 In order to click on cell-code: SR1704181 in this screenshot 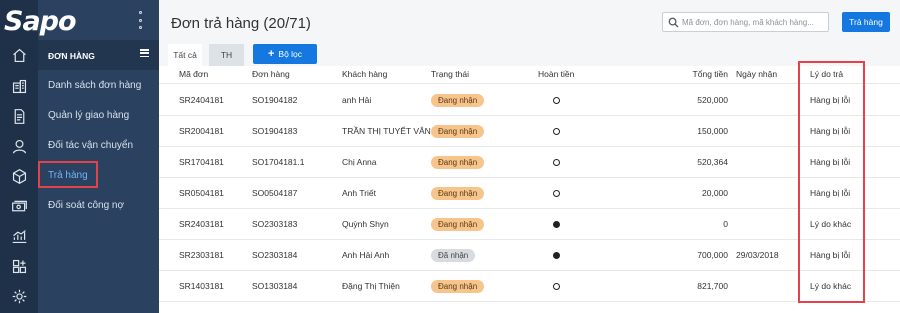, I will do `click(201, 162)`.